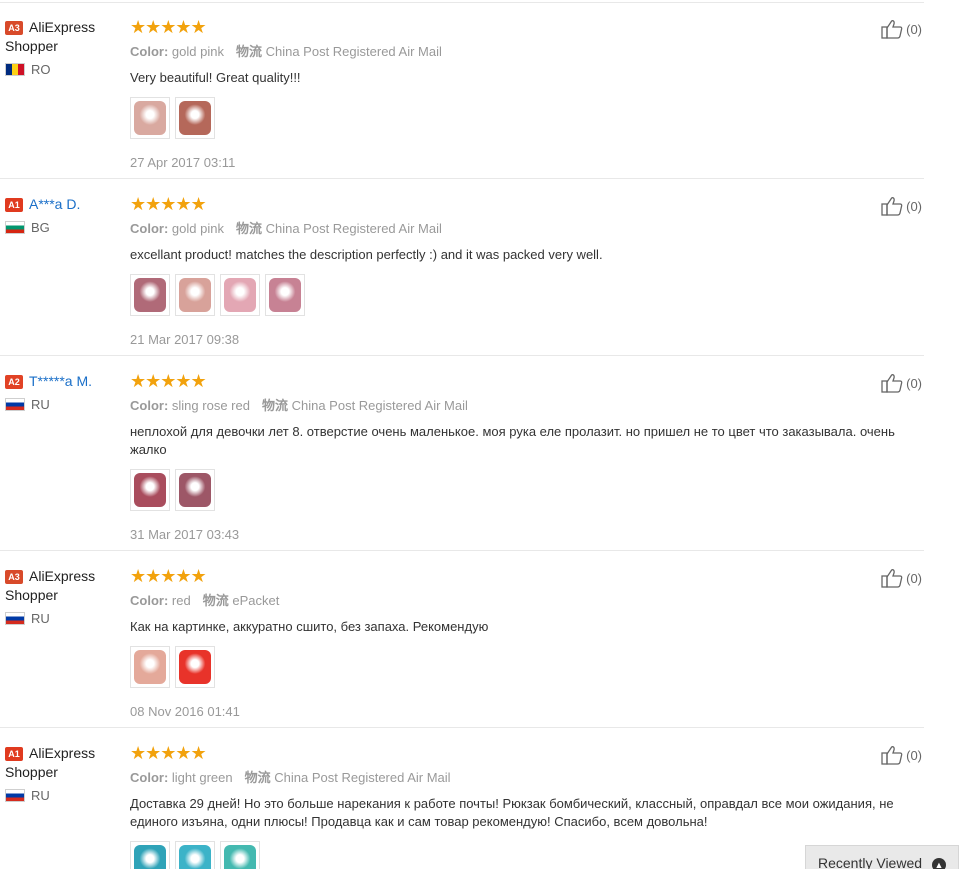 The height and width of the screenshot is (869, 960). What do you see at coordinates (215, 77) in the screenshot?
I see `review-text: Very beautiful! Great quality!!!` at bounding box center [215, 77].